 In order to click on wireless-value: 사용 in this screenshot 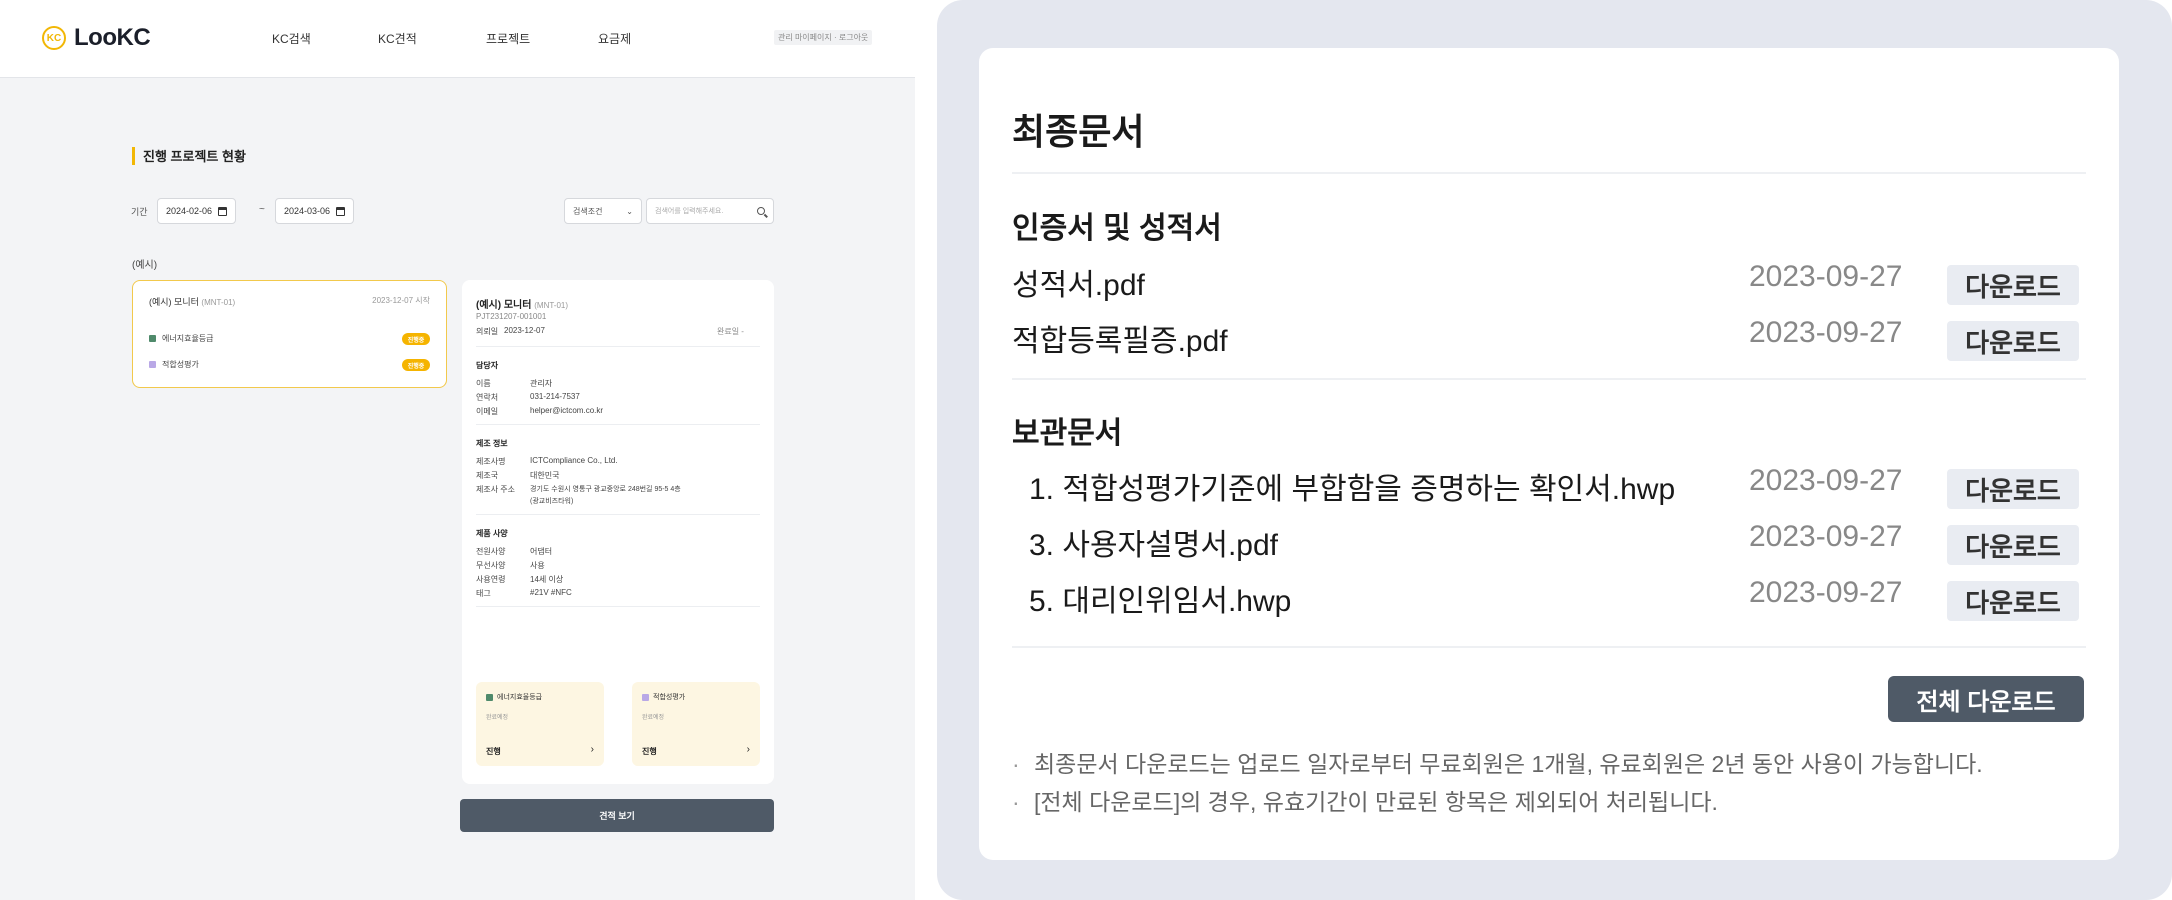, I will do `click(537, 565)`.